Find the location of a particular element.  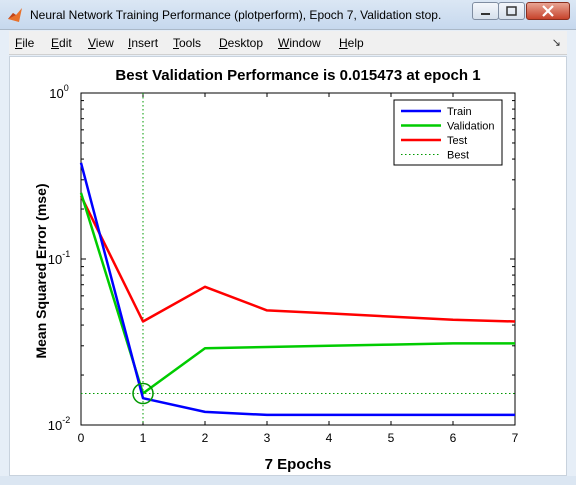

y-axis-label: Mean Squared Error (mse) is located at coordinates (41, 270).